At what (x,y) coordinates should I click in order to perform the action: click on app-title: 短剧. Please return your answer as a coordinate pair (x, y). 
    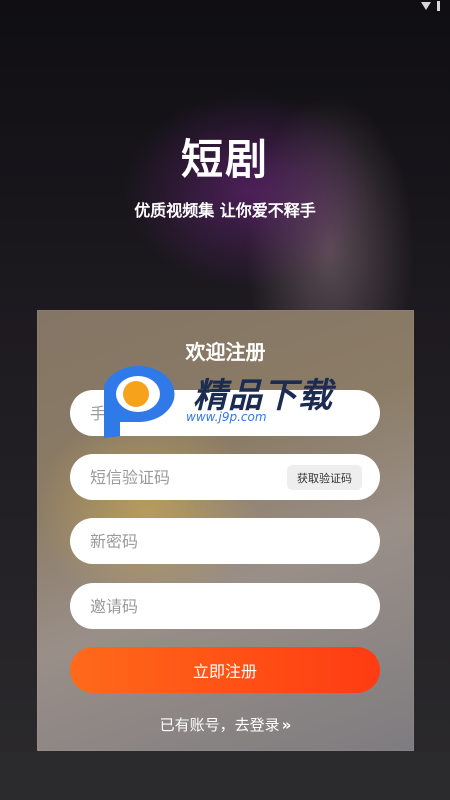
    Looking at the image, I should click on (224, 159).